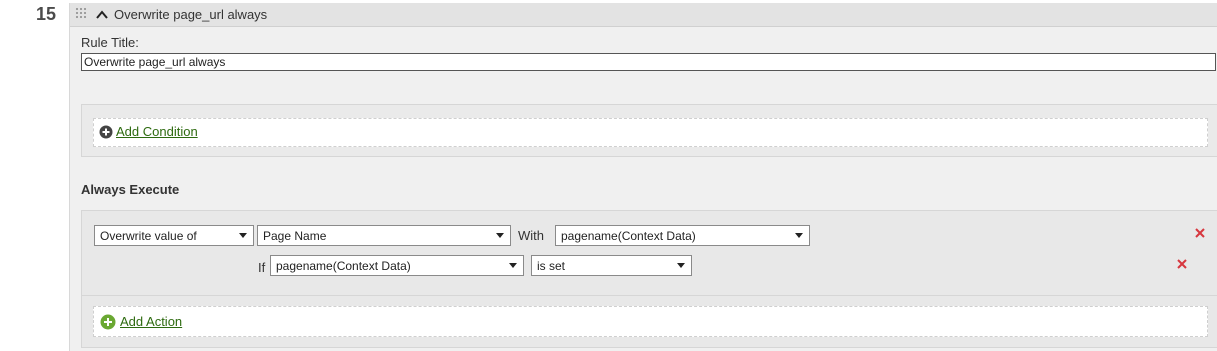 The image size is (1217, 351). What do you see at coordinates (191, 14) in the screenshot?
I see `rule-header-title: Overwrite page_url always` at bounding box center [191, 14].